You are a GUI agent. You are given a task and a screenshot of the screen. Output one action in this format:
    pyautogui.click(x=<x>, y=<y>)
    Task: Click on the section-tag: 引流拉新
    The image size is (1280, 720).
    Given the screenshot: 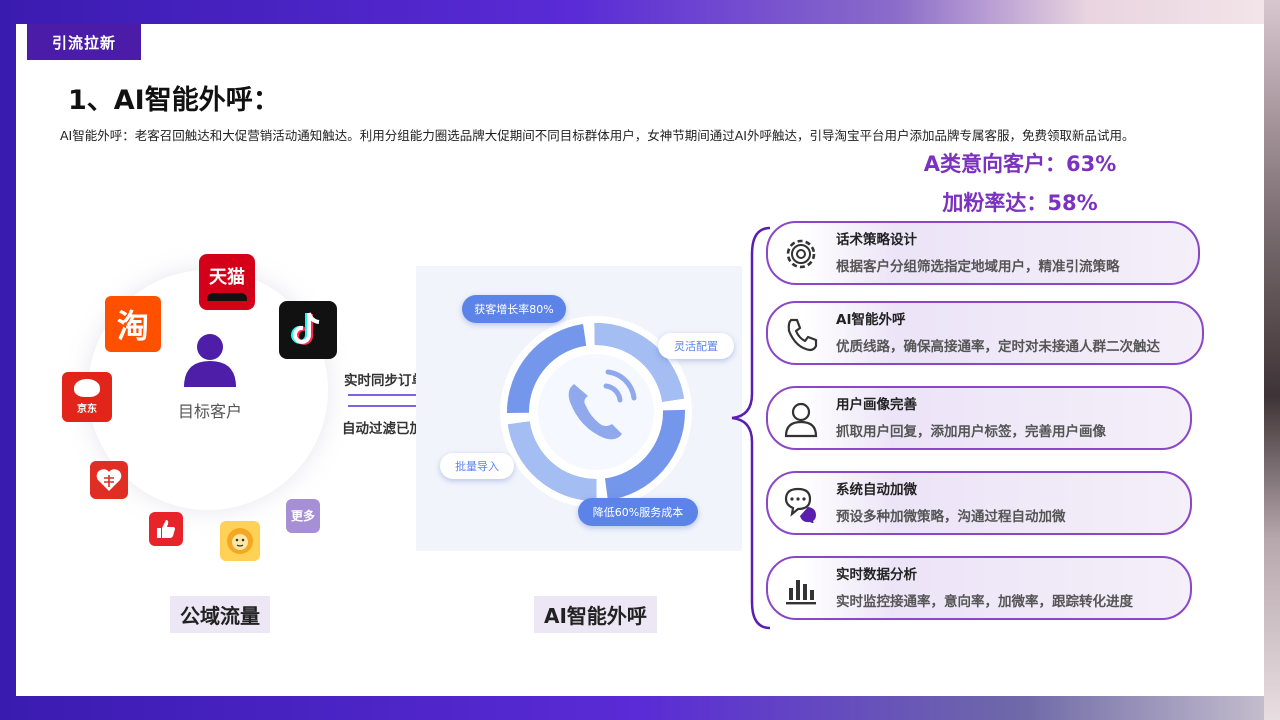 What is the action you would take?
    pyautogui.click(x=84, y=42)
    